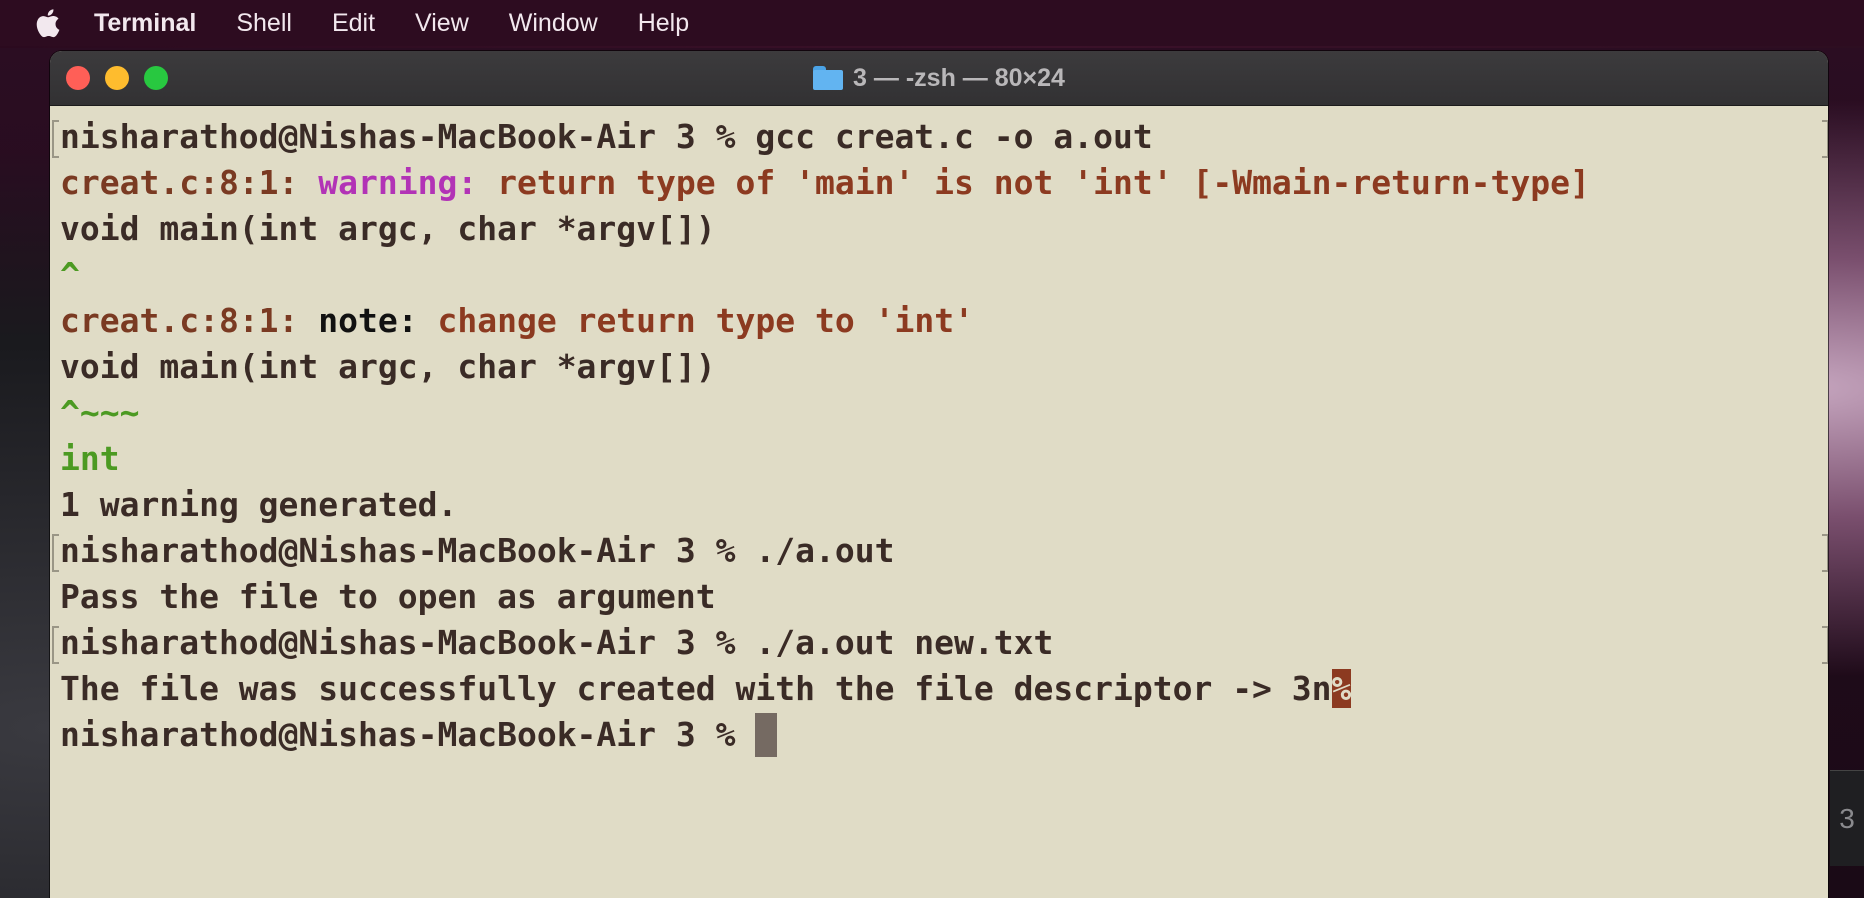 This screenshot has width=1864, height=898. I want to click on caret-marker: ^, so click(70, 274).